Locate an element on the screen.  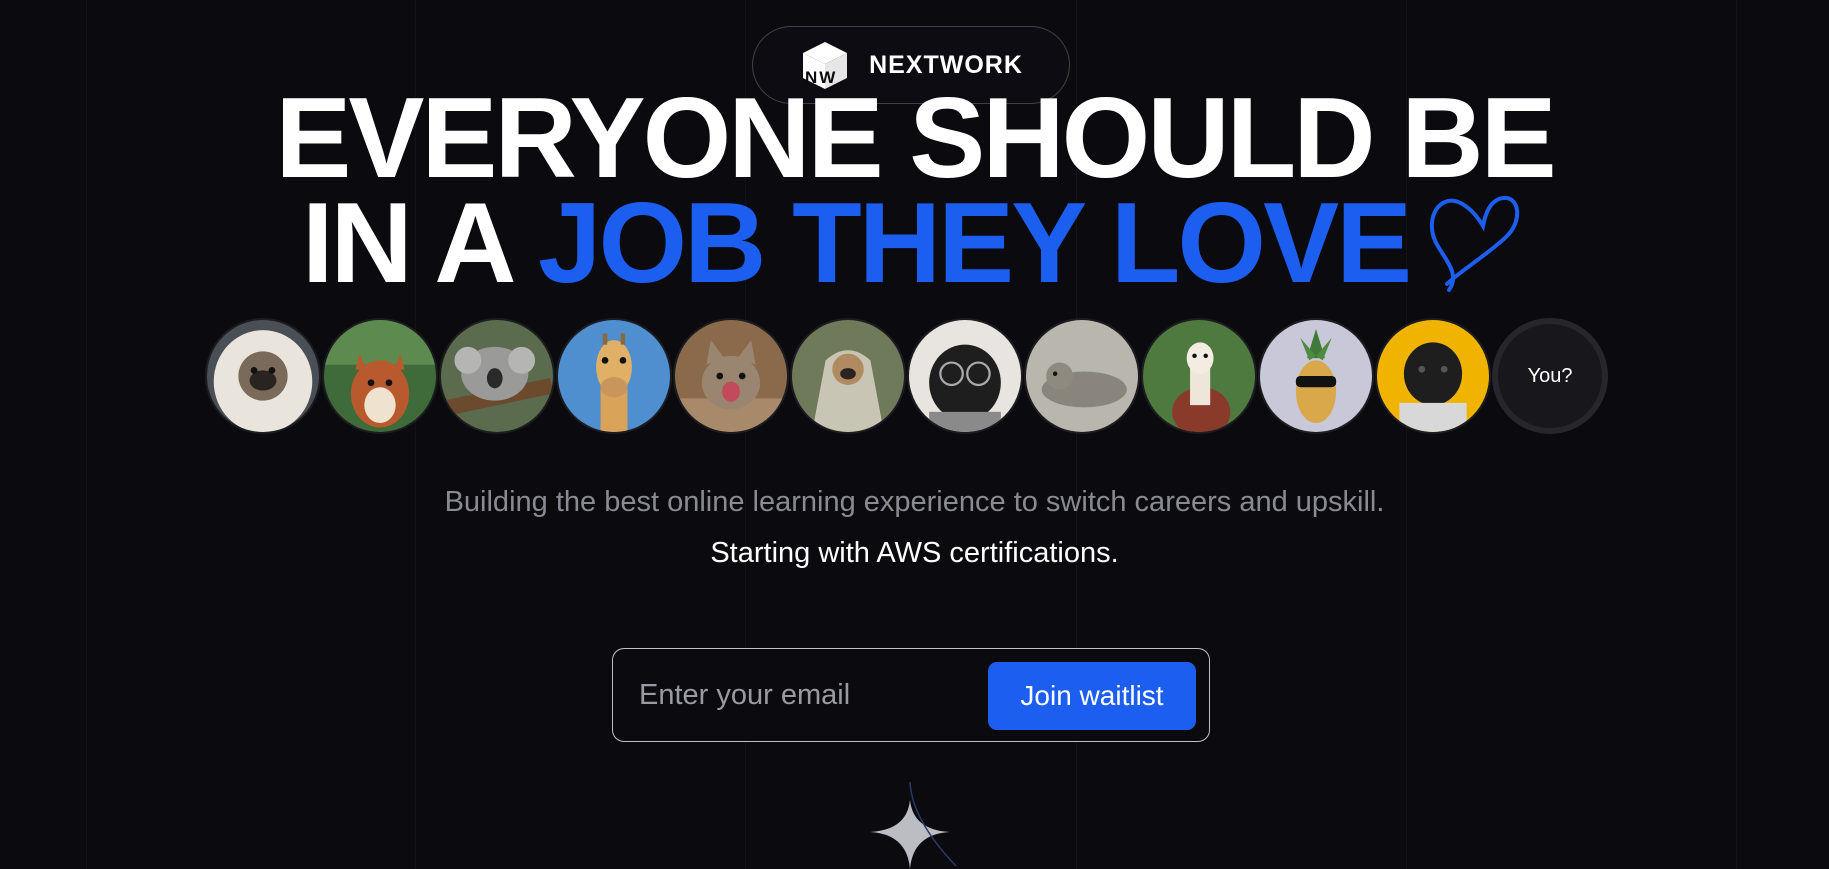
avatar-pug-glasses is located at coordinates (965, 376).